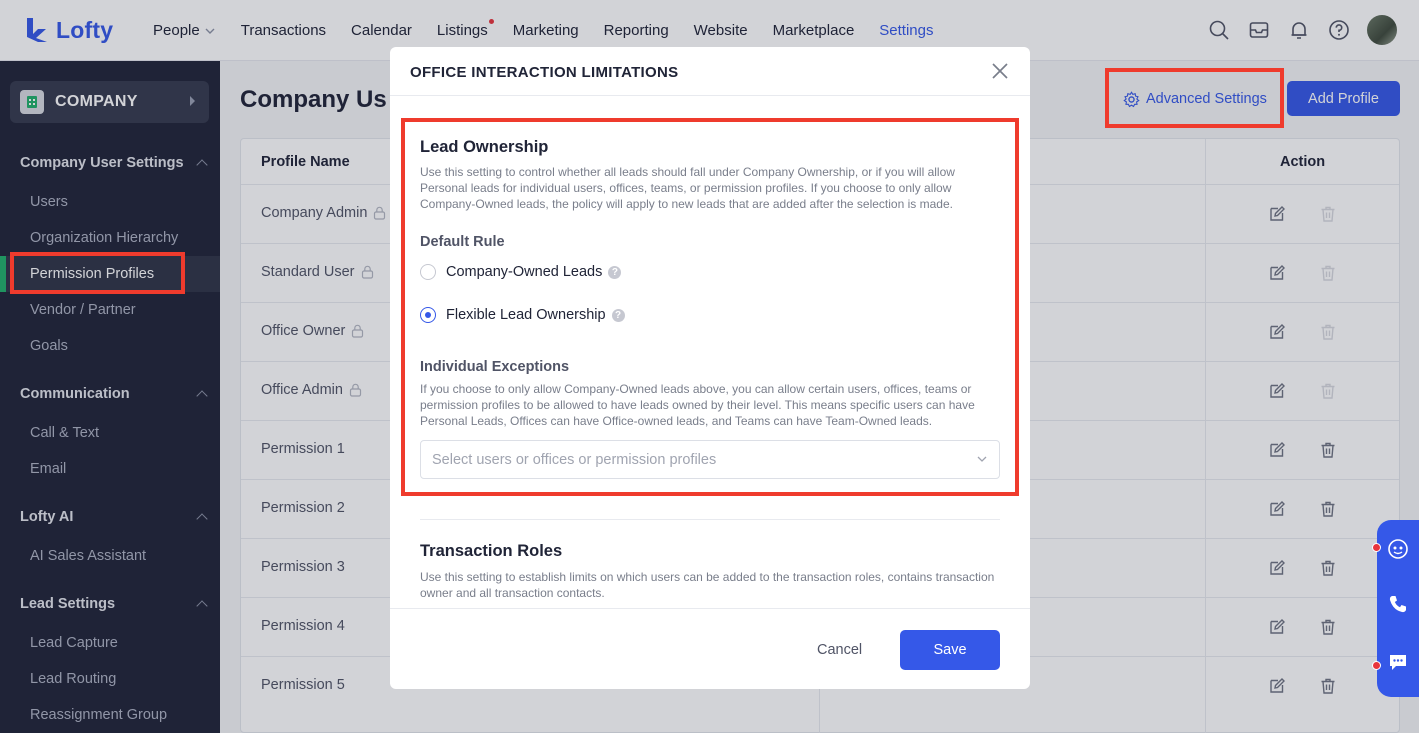 The image size is (1419, 733). I want to click on transaction-roles-title: Transaction Roles, so click(491, 551).